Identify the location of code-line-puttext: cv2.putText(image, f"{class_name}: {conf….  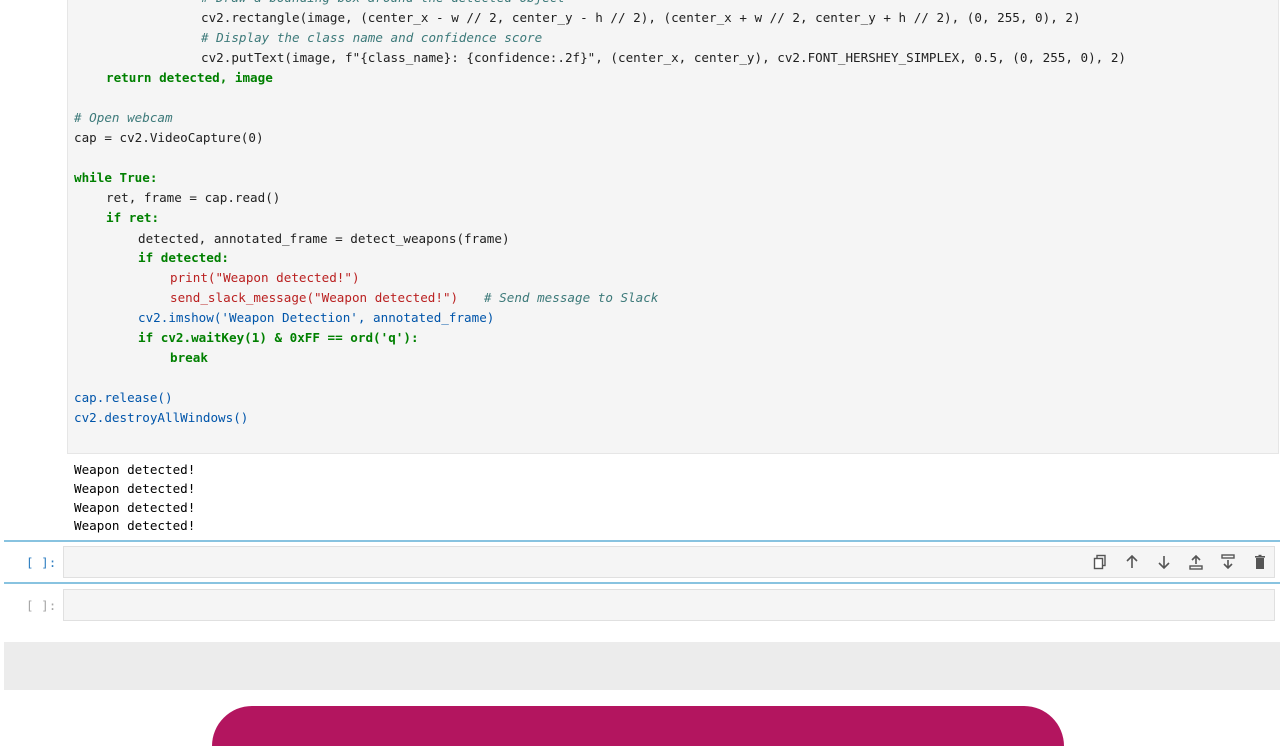
(664, 57).